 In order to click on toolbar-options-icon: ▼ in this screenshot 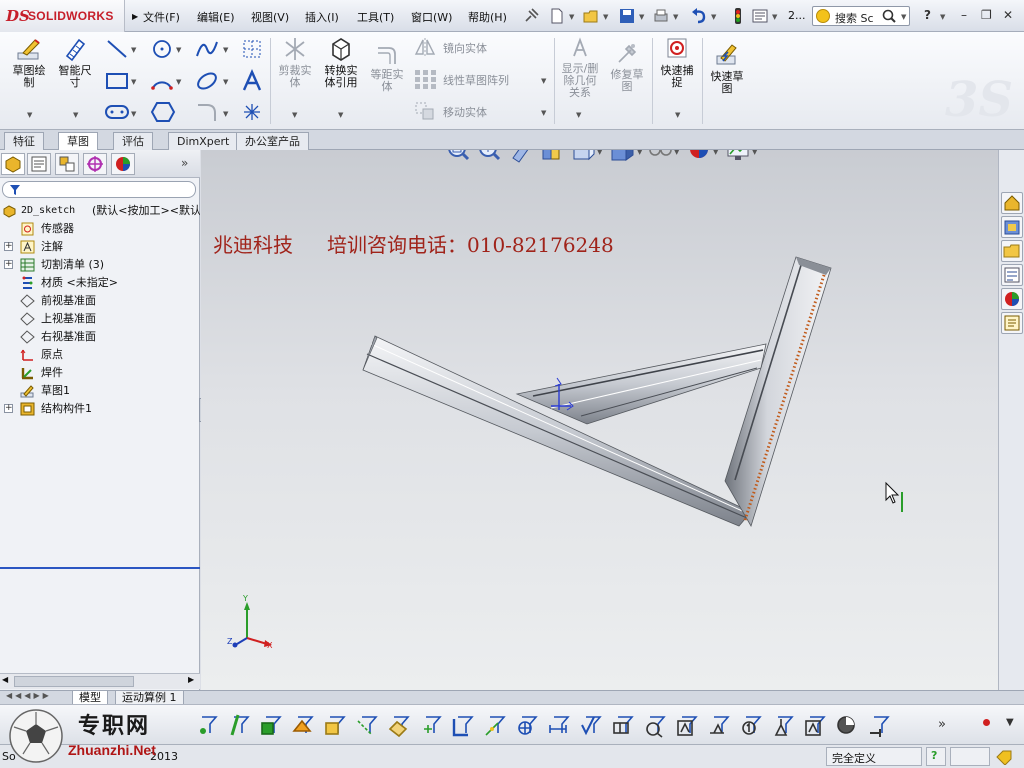, I will do `click(1010, 722)`.